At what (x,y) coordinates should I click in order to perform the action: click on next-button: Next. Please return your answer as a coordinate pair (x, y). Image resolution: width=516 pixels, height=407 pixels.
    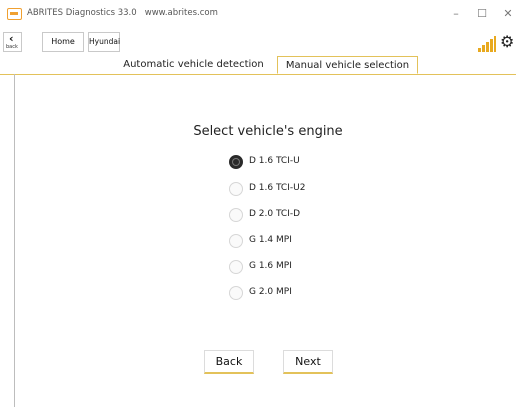
    Looking at the image, I should click on (308, 362).